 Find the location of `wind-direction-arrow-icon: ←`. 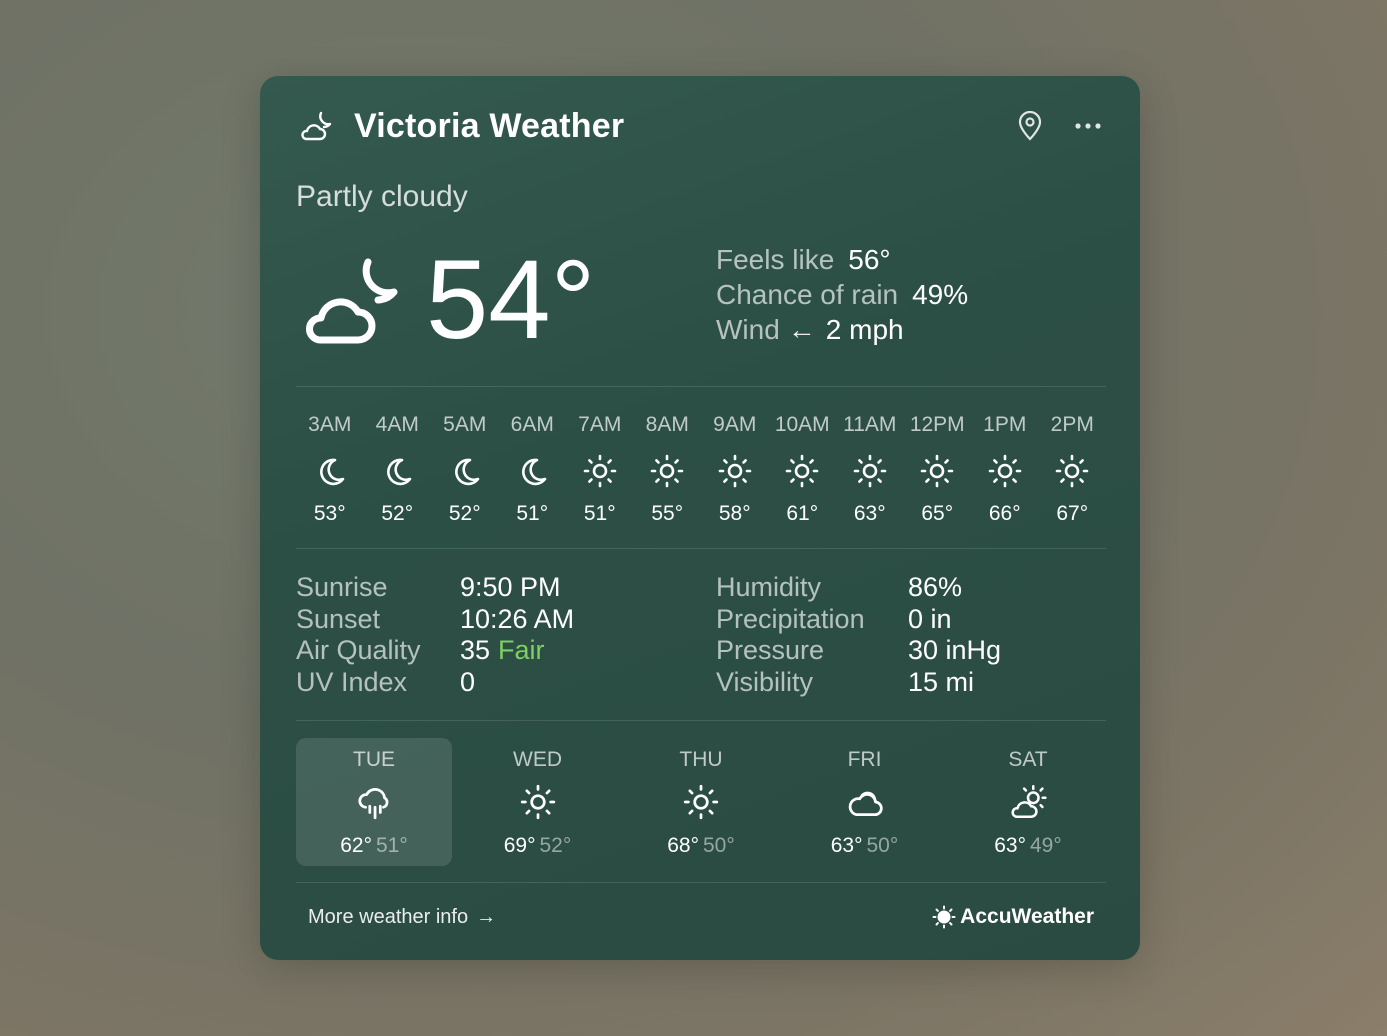

wind-direction-arrow-icon: ← is located at coordinates (801, 329).